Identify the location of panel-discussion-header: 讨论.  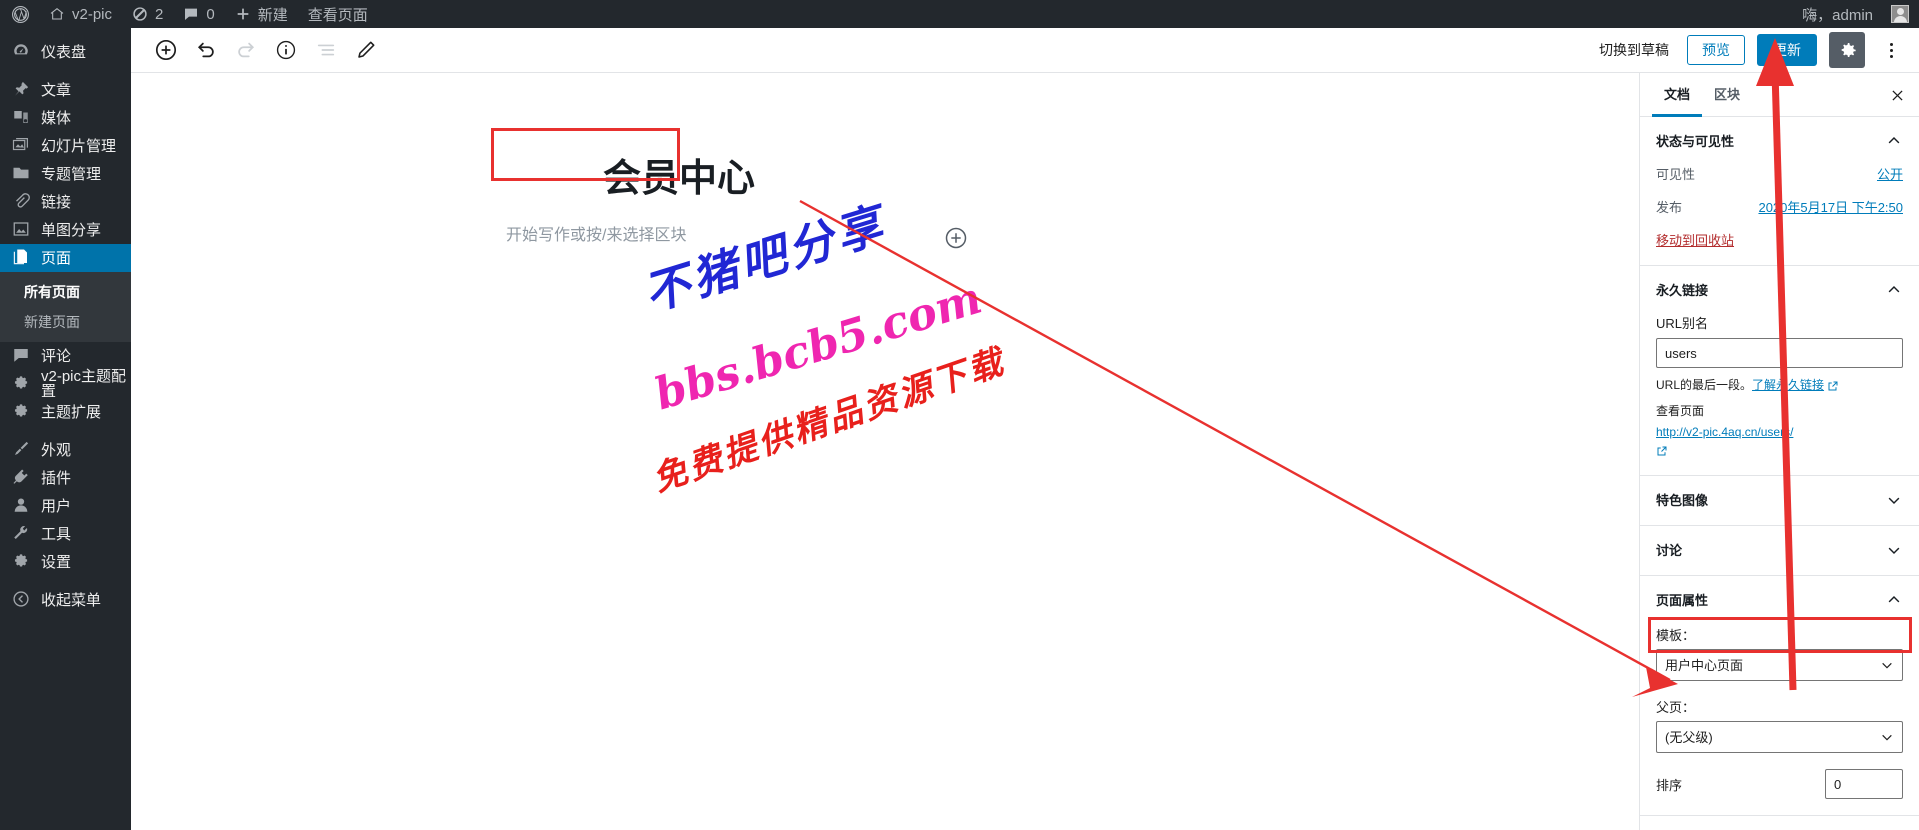
(1779, 549).